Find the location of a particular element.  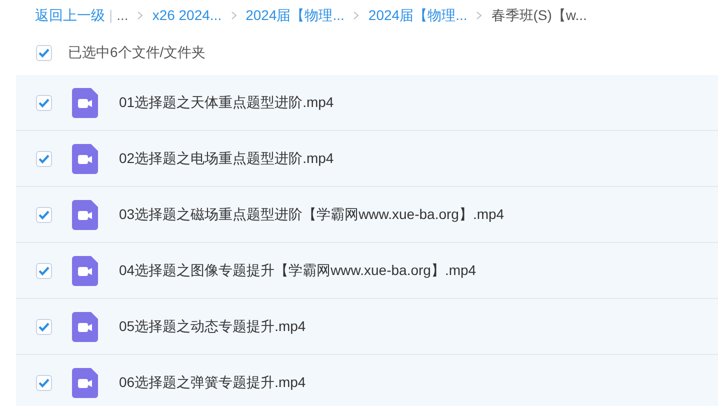

file-row: 01选择题之天体重点题型进阶.mp4 is located at coordinates (367, 103).